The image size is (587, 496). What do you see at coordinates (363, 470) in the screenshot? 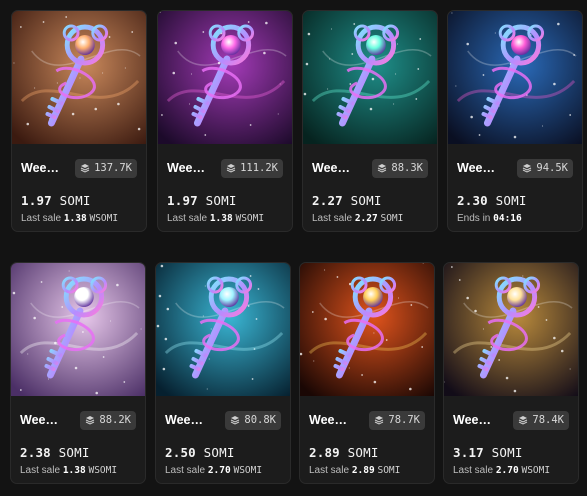
I see `sale-value: 2.89` at bounding box center [363, 470].